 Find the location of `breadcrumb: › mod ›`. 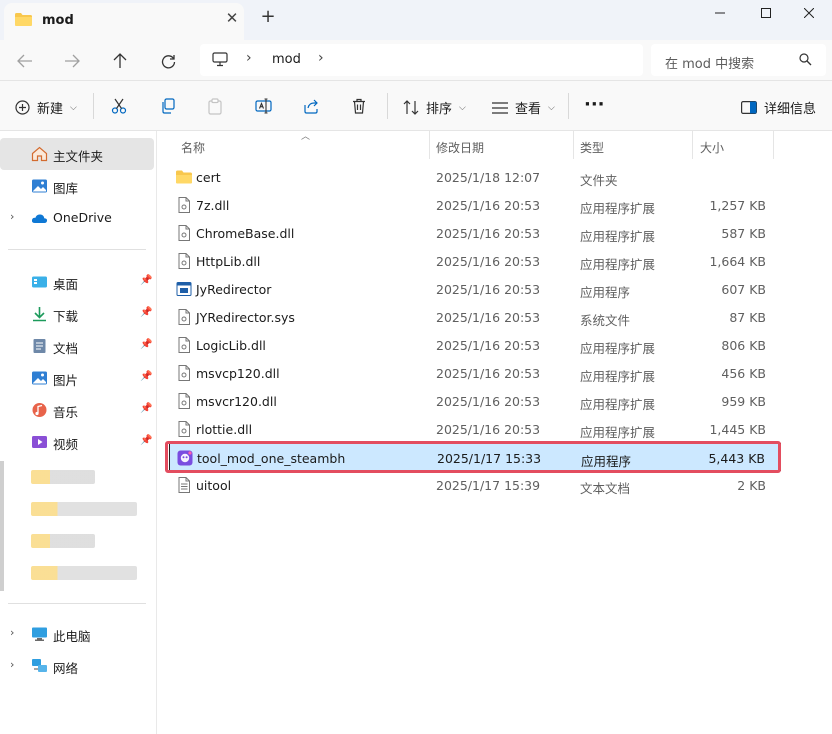

breadcrumb: › mod › is located at coordinates (421, 60).